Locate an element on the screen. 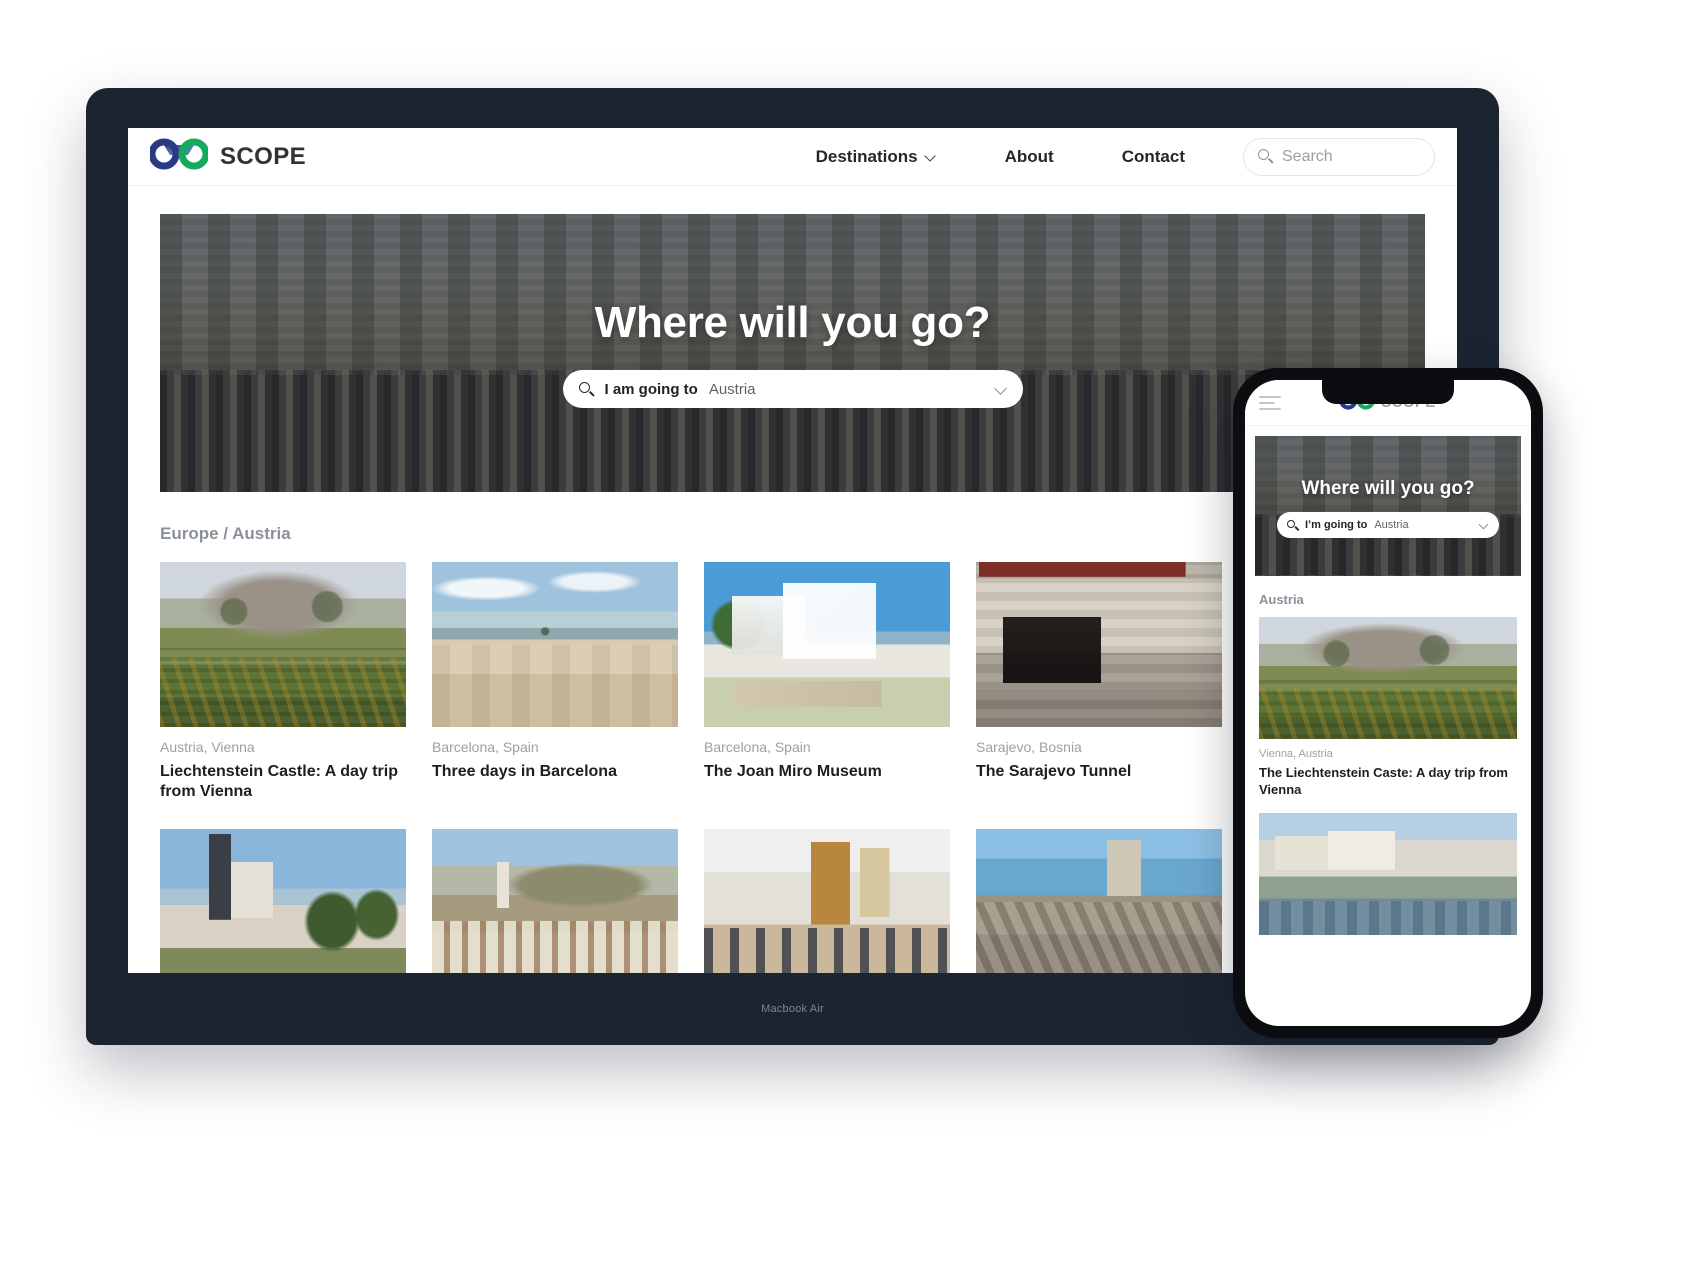 The height and width of the screenshot is (1270, 1694). phone-hero-banner: Where will you go? I’m going to Austria is located at coordinates (1388, 506).